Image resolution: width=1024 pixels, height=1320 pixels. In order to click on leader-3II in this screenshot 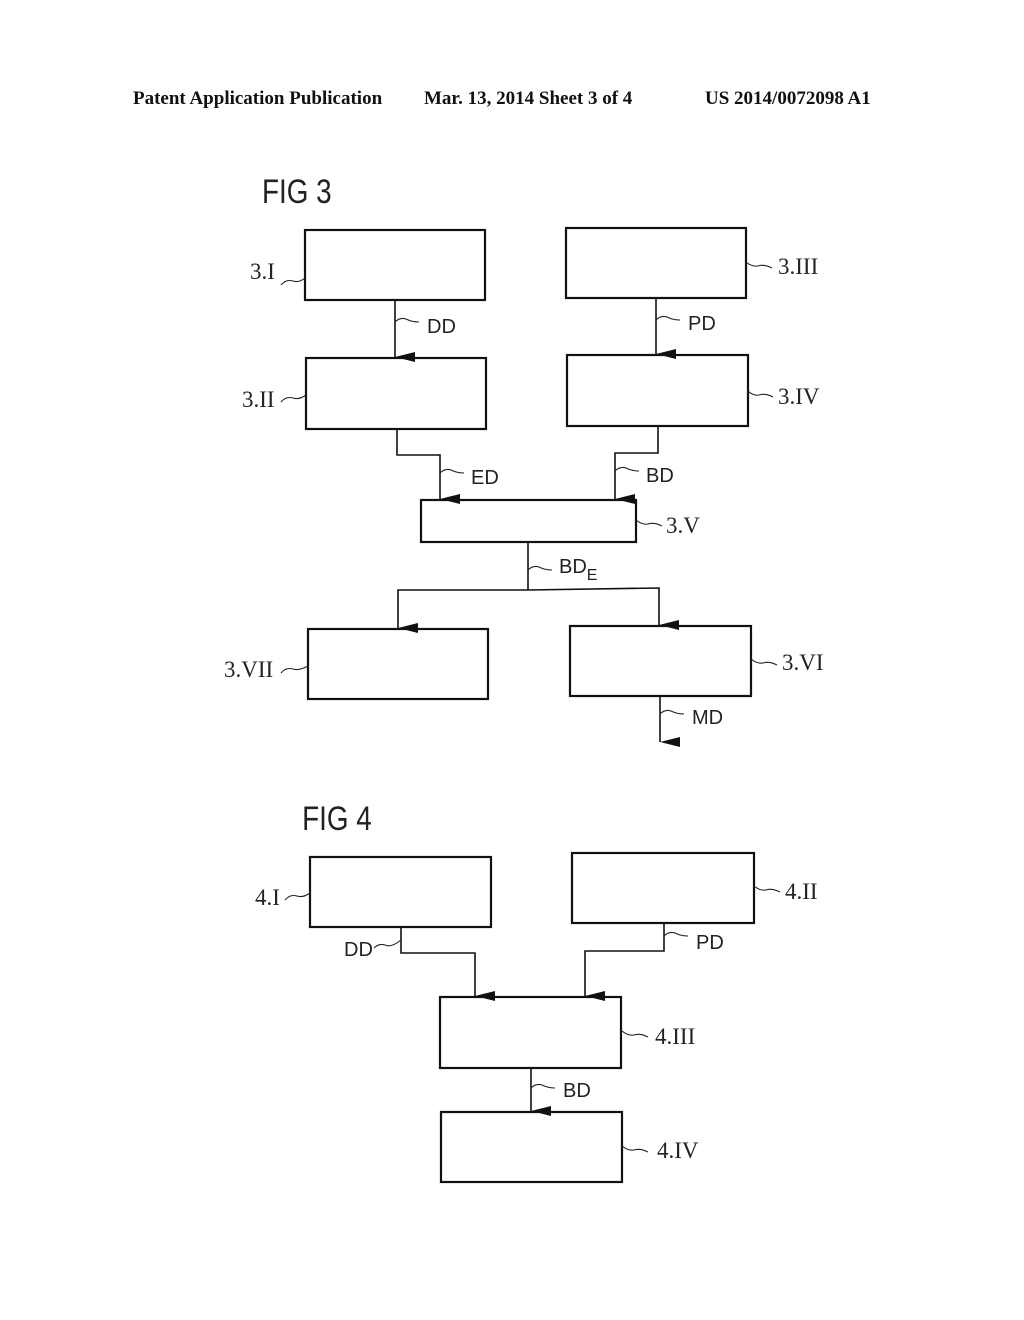, I will do `click(293, 398)`.